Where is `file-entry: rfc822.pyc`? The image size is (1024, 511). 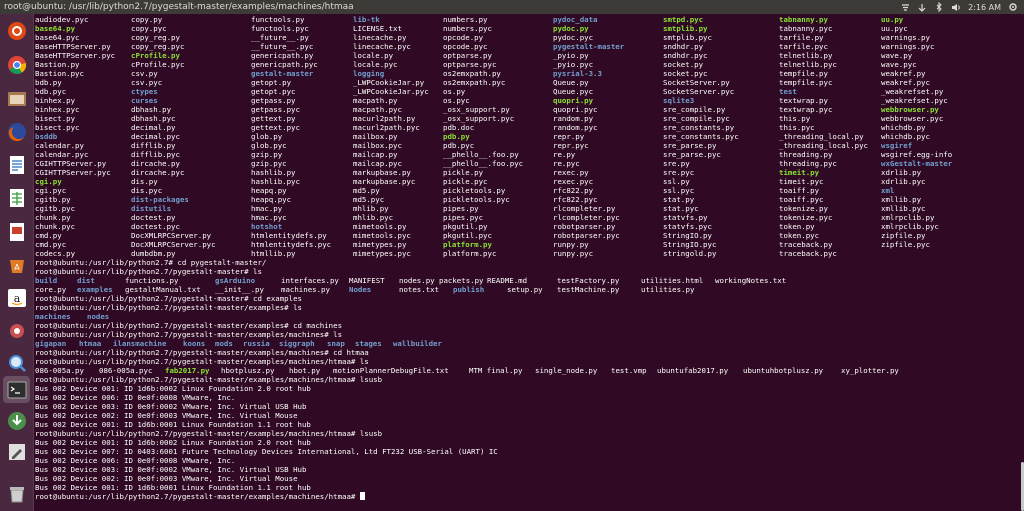 file-entry: rfc822.pyc is located at coordinates (575, 199).